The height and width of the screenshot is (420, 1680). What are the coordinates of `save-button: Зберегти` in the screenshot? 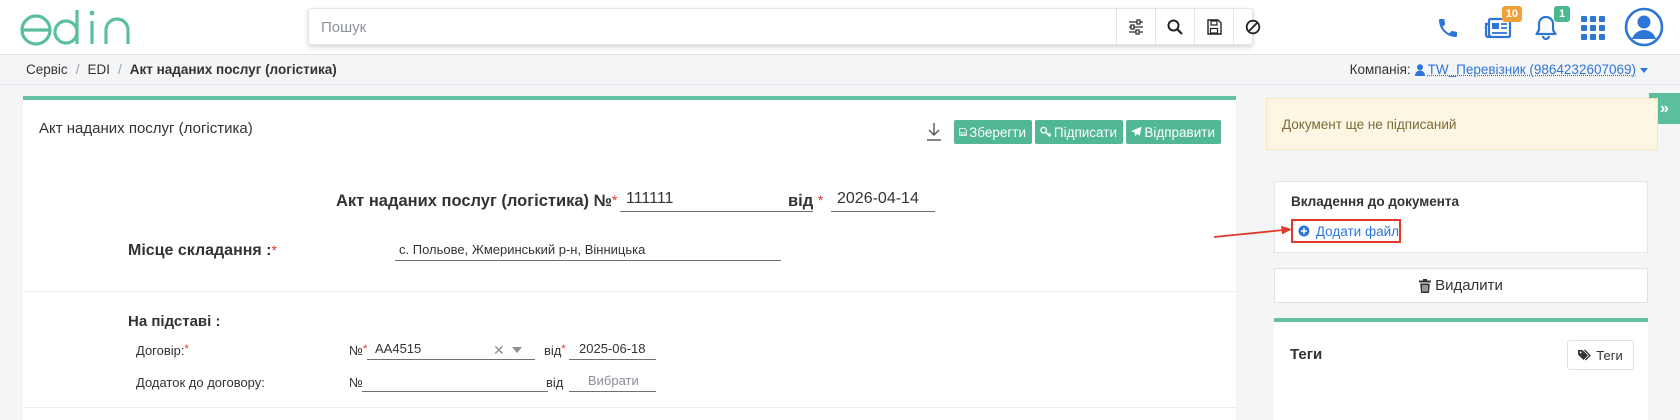 It's located at (993, 132).